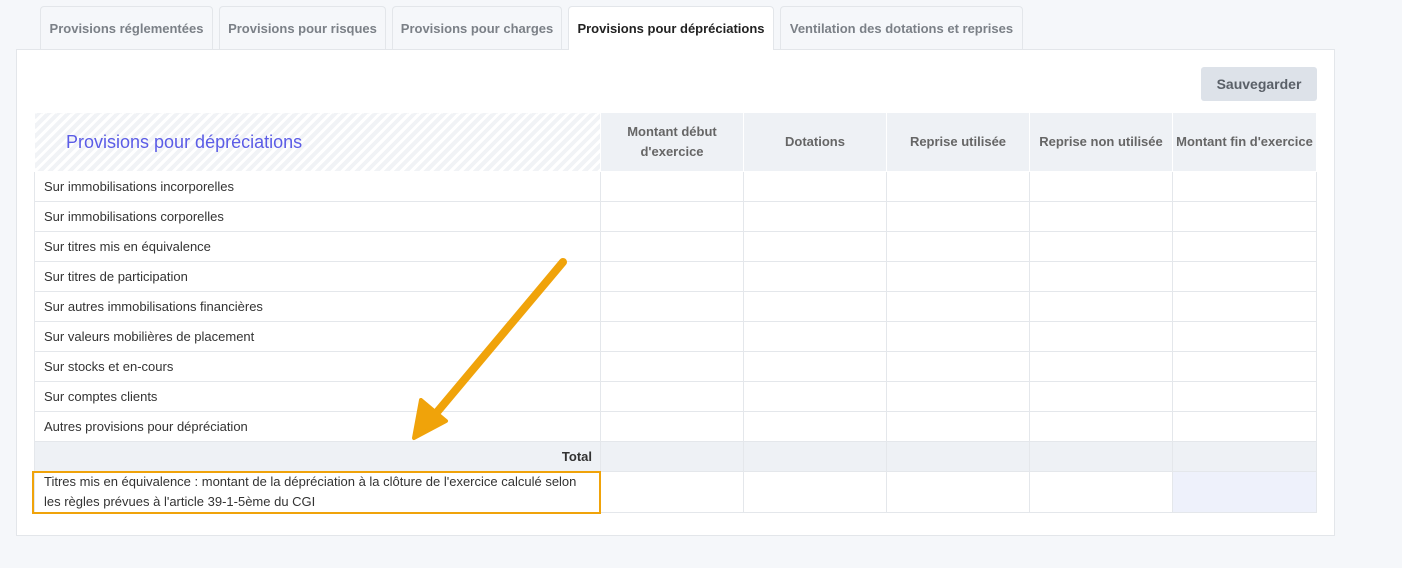 The image size is (1402, 568). I want to click on tab-provisions-reglementees: Provisions réglementées, so click(126, 27).